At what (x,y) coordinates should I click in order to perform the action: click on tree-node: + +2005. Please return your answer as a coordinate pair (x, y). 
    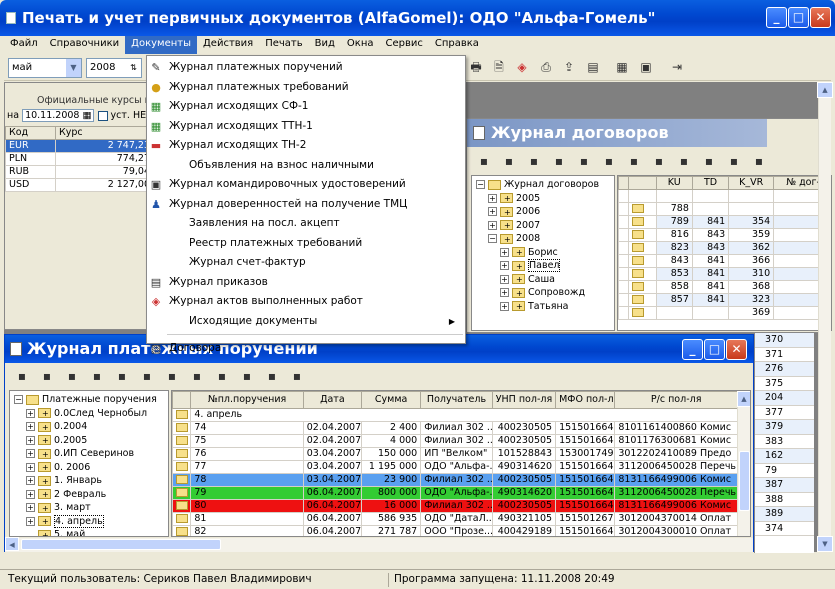
    Looking at the image, I should click on (537, 199).